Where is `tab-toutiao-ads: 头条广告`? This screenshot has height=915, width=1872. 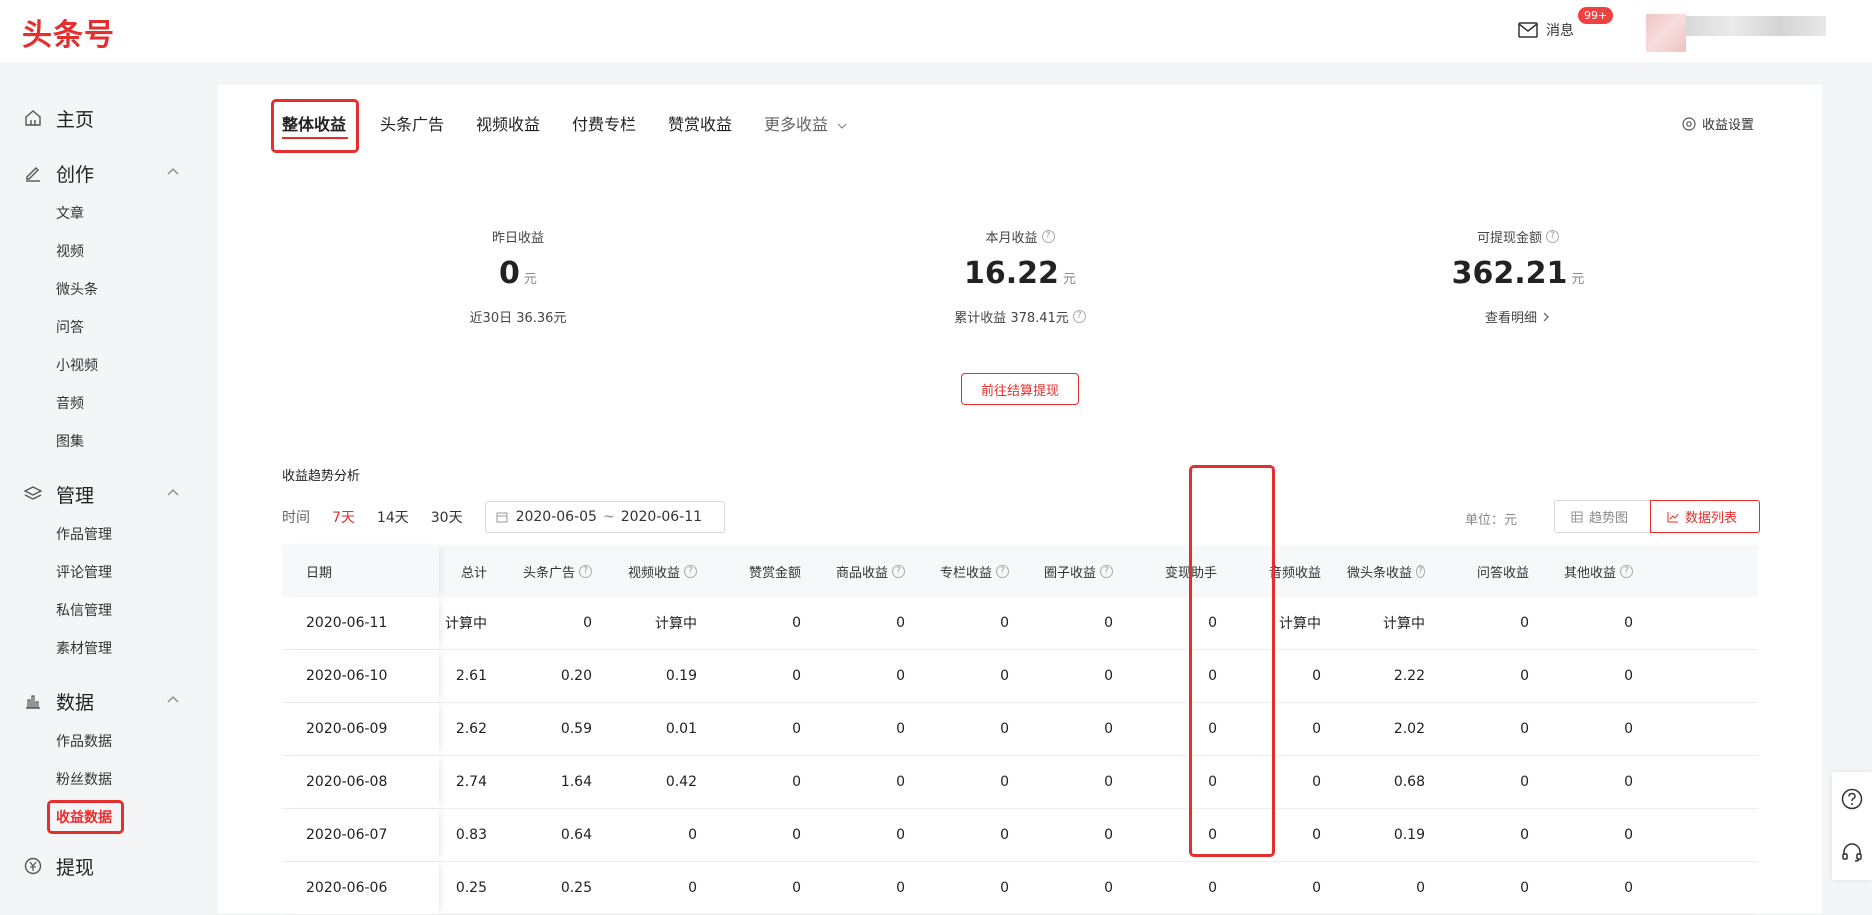
tab-toutiao-ads: 头条广告 is located at coordinates (412, 123).